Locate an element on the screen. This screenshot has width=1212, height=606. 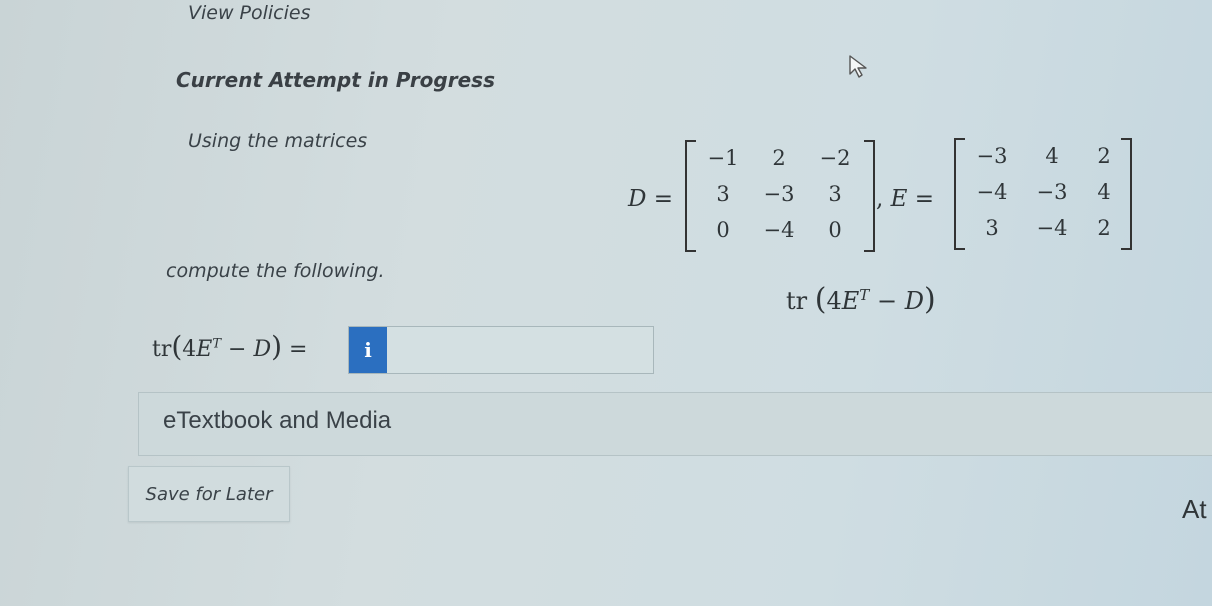
info-icon: i is located at coordinates (368, 350).